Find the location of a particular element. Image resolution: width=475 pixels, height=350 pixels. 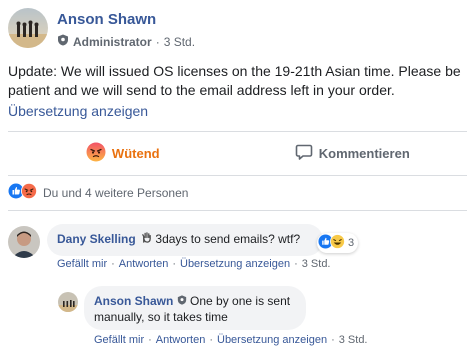

reply-reply-link: Antworten is located at coordinates (181, 340).